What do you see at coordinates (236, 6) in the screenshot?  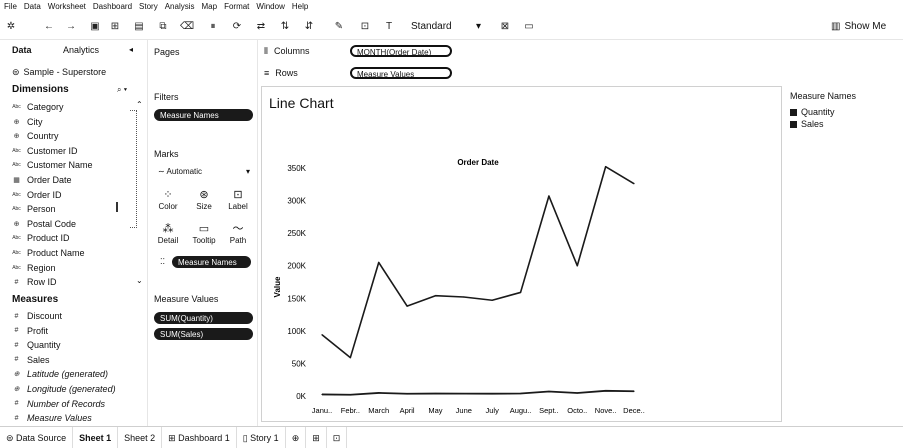 I see `menu-item-format: Format` at bounding box center [236, 6].